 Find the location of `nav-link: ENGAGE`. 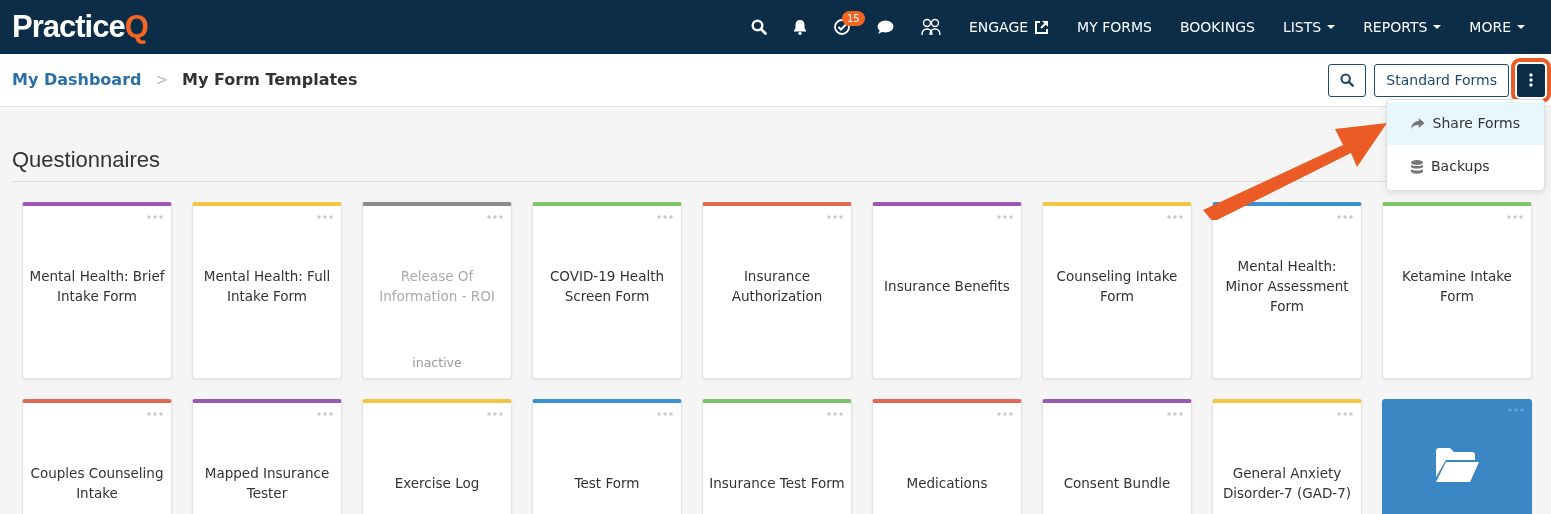

nav-link: ENGAGE is located at coordinates (1009, 27).